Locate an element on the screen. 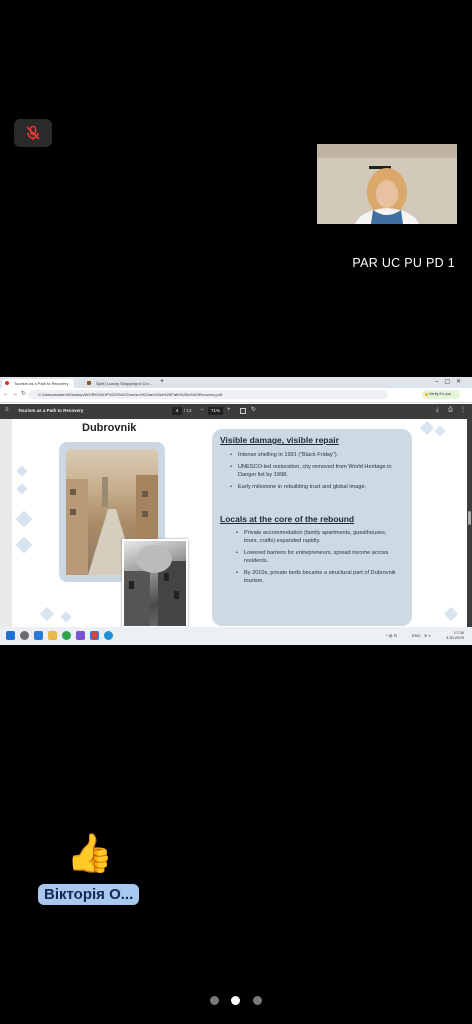 Image resolution: width=472 pixels, height=1024 pixels. zoom-input: 71% is located at coordinates (215, 411).